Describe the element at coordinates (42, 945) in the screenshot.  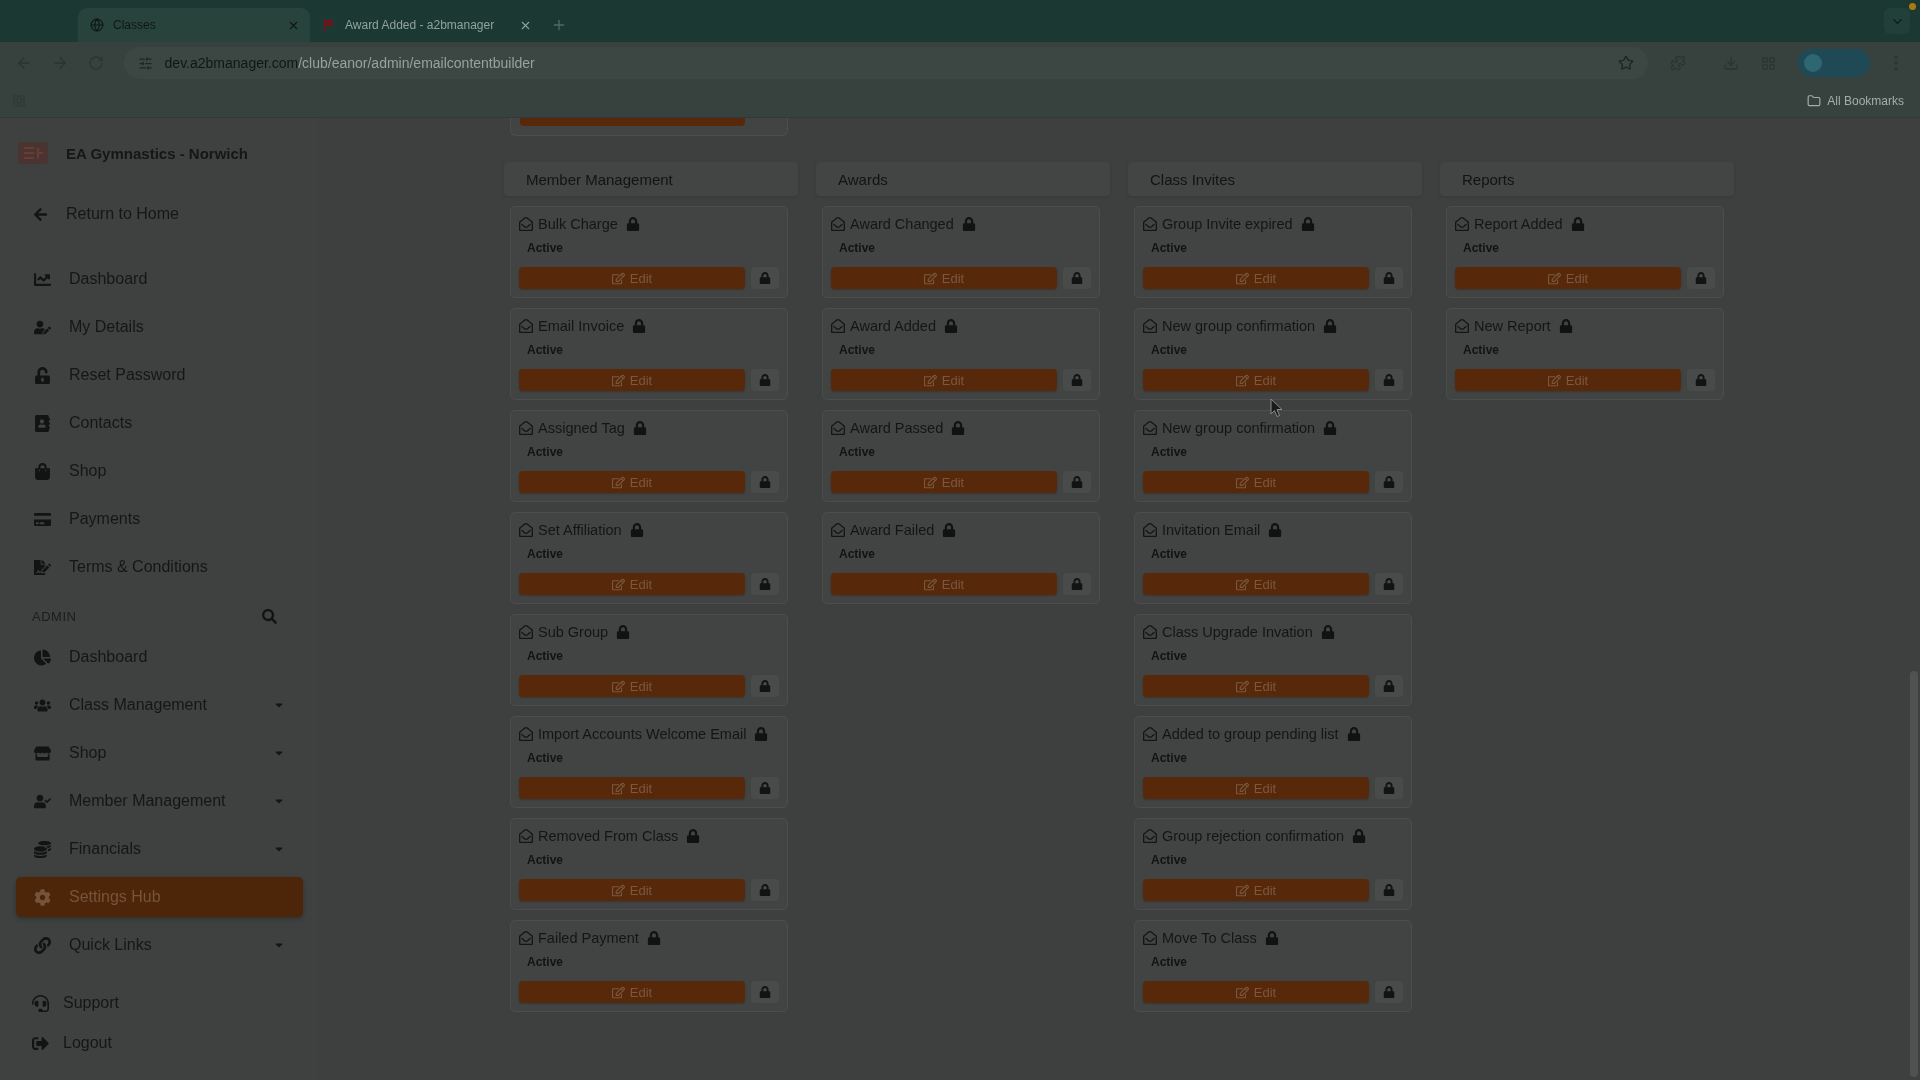
I see `link-icon` at that location.